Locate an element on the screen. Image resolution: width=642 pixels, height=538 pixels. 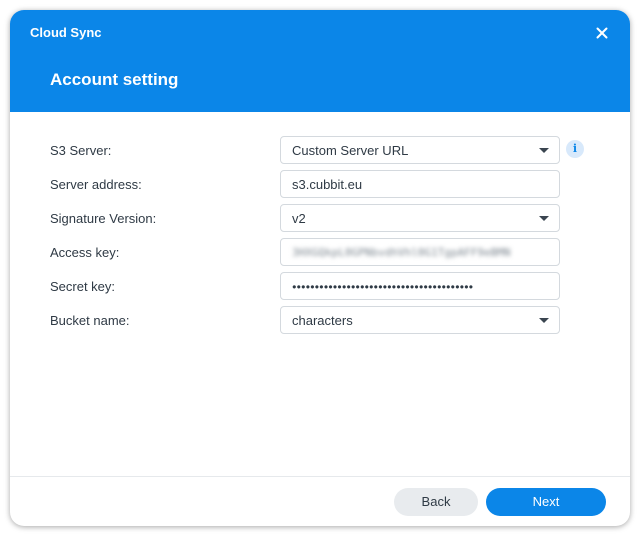
s3-server-select: Custom Server URL is located at coordinates (420, 150).